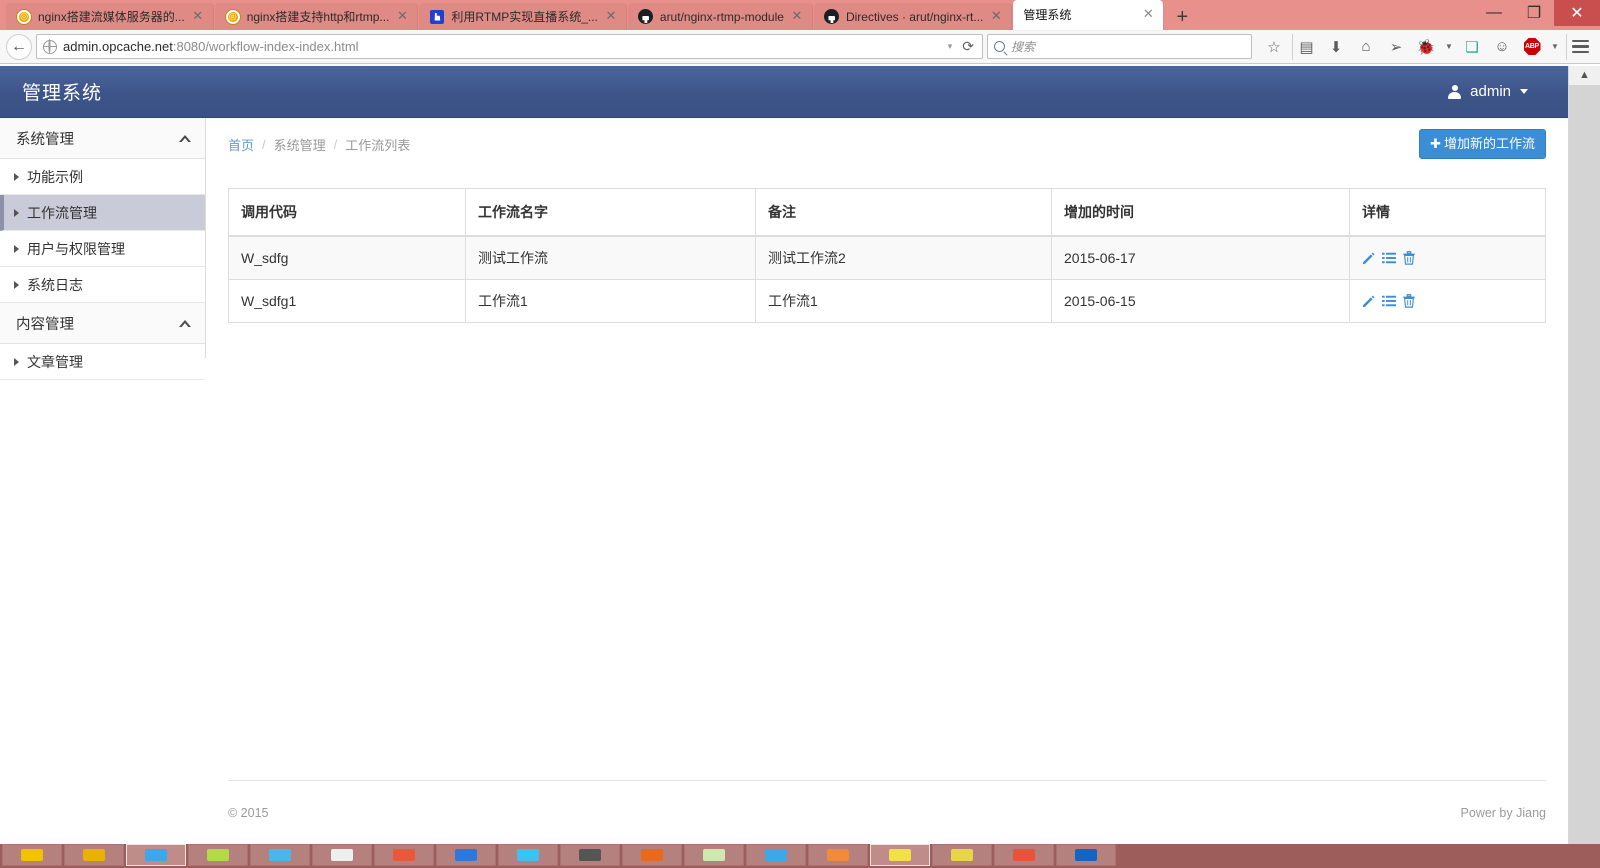 This screenshot has width=1600, height=868. I want to click on page-scrollbar: ▲, so click(1584, 455).